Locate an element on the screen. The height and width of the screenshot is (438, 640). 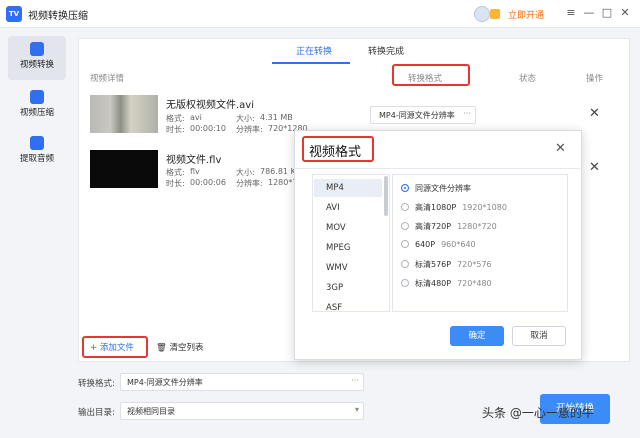
target-format-select: MP4-同源文件分辨率 ··· is located at coordinates (423, 115).